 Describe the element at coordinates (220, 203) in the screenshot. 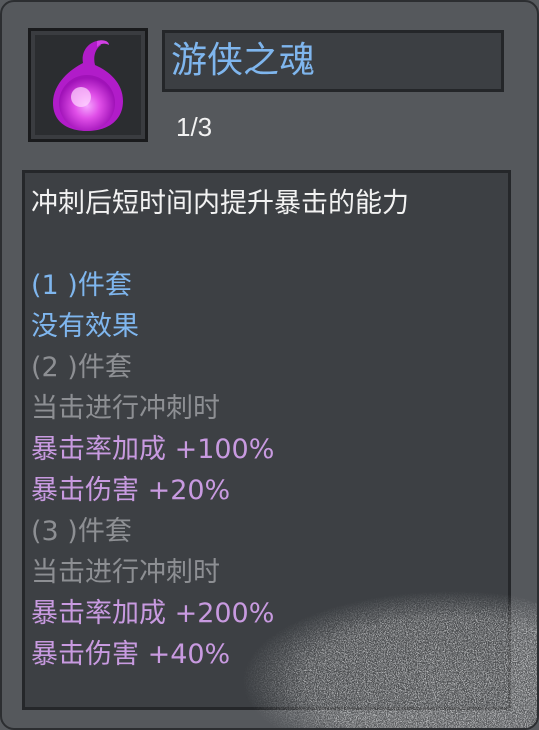

I see `item-description: 冲刺后短时间内提升暴击的能力` at that location.